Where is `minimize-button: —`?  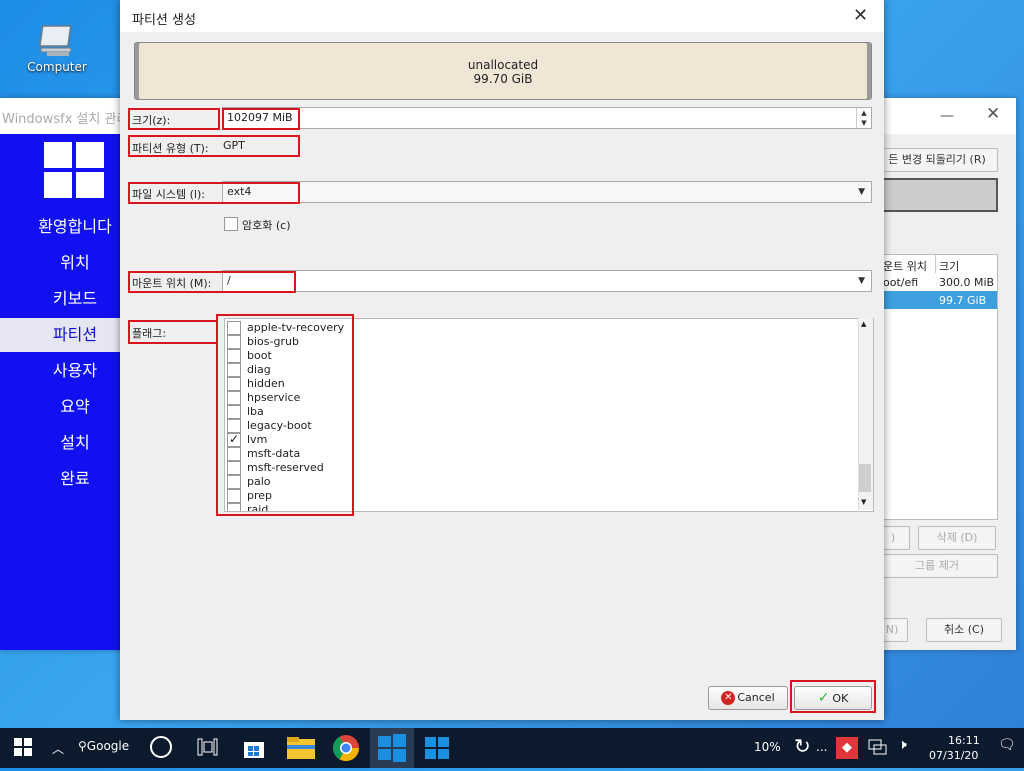
minimize-button: — is located at coordinates (947, 116).